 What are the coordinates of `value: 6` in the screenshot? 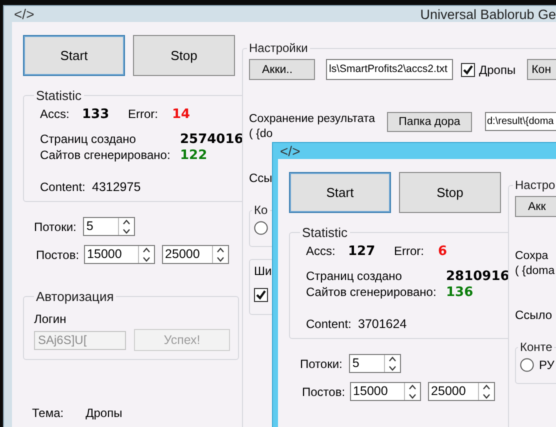 It's located at (443, 251).